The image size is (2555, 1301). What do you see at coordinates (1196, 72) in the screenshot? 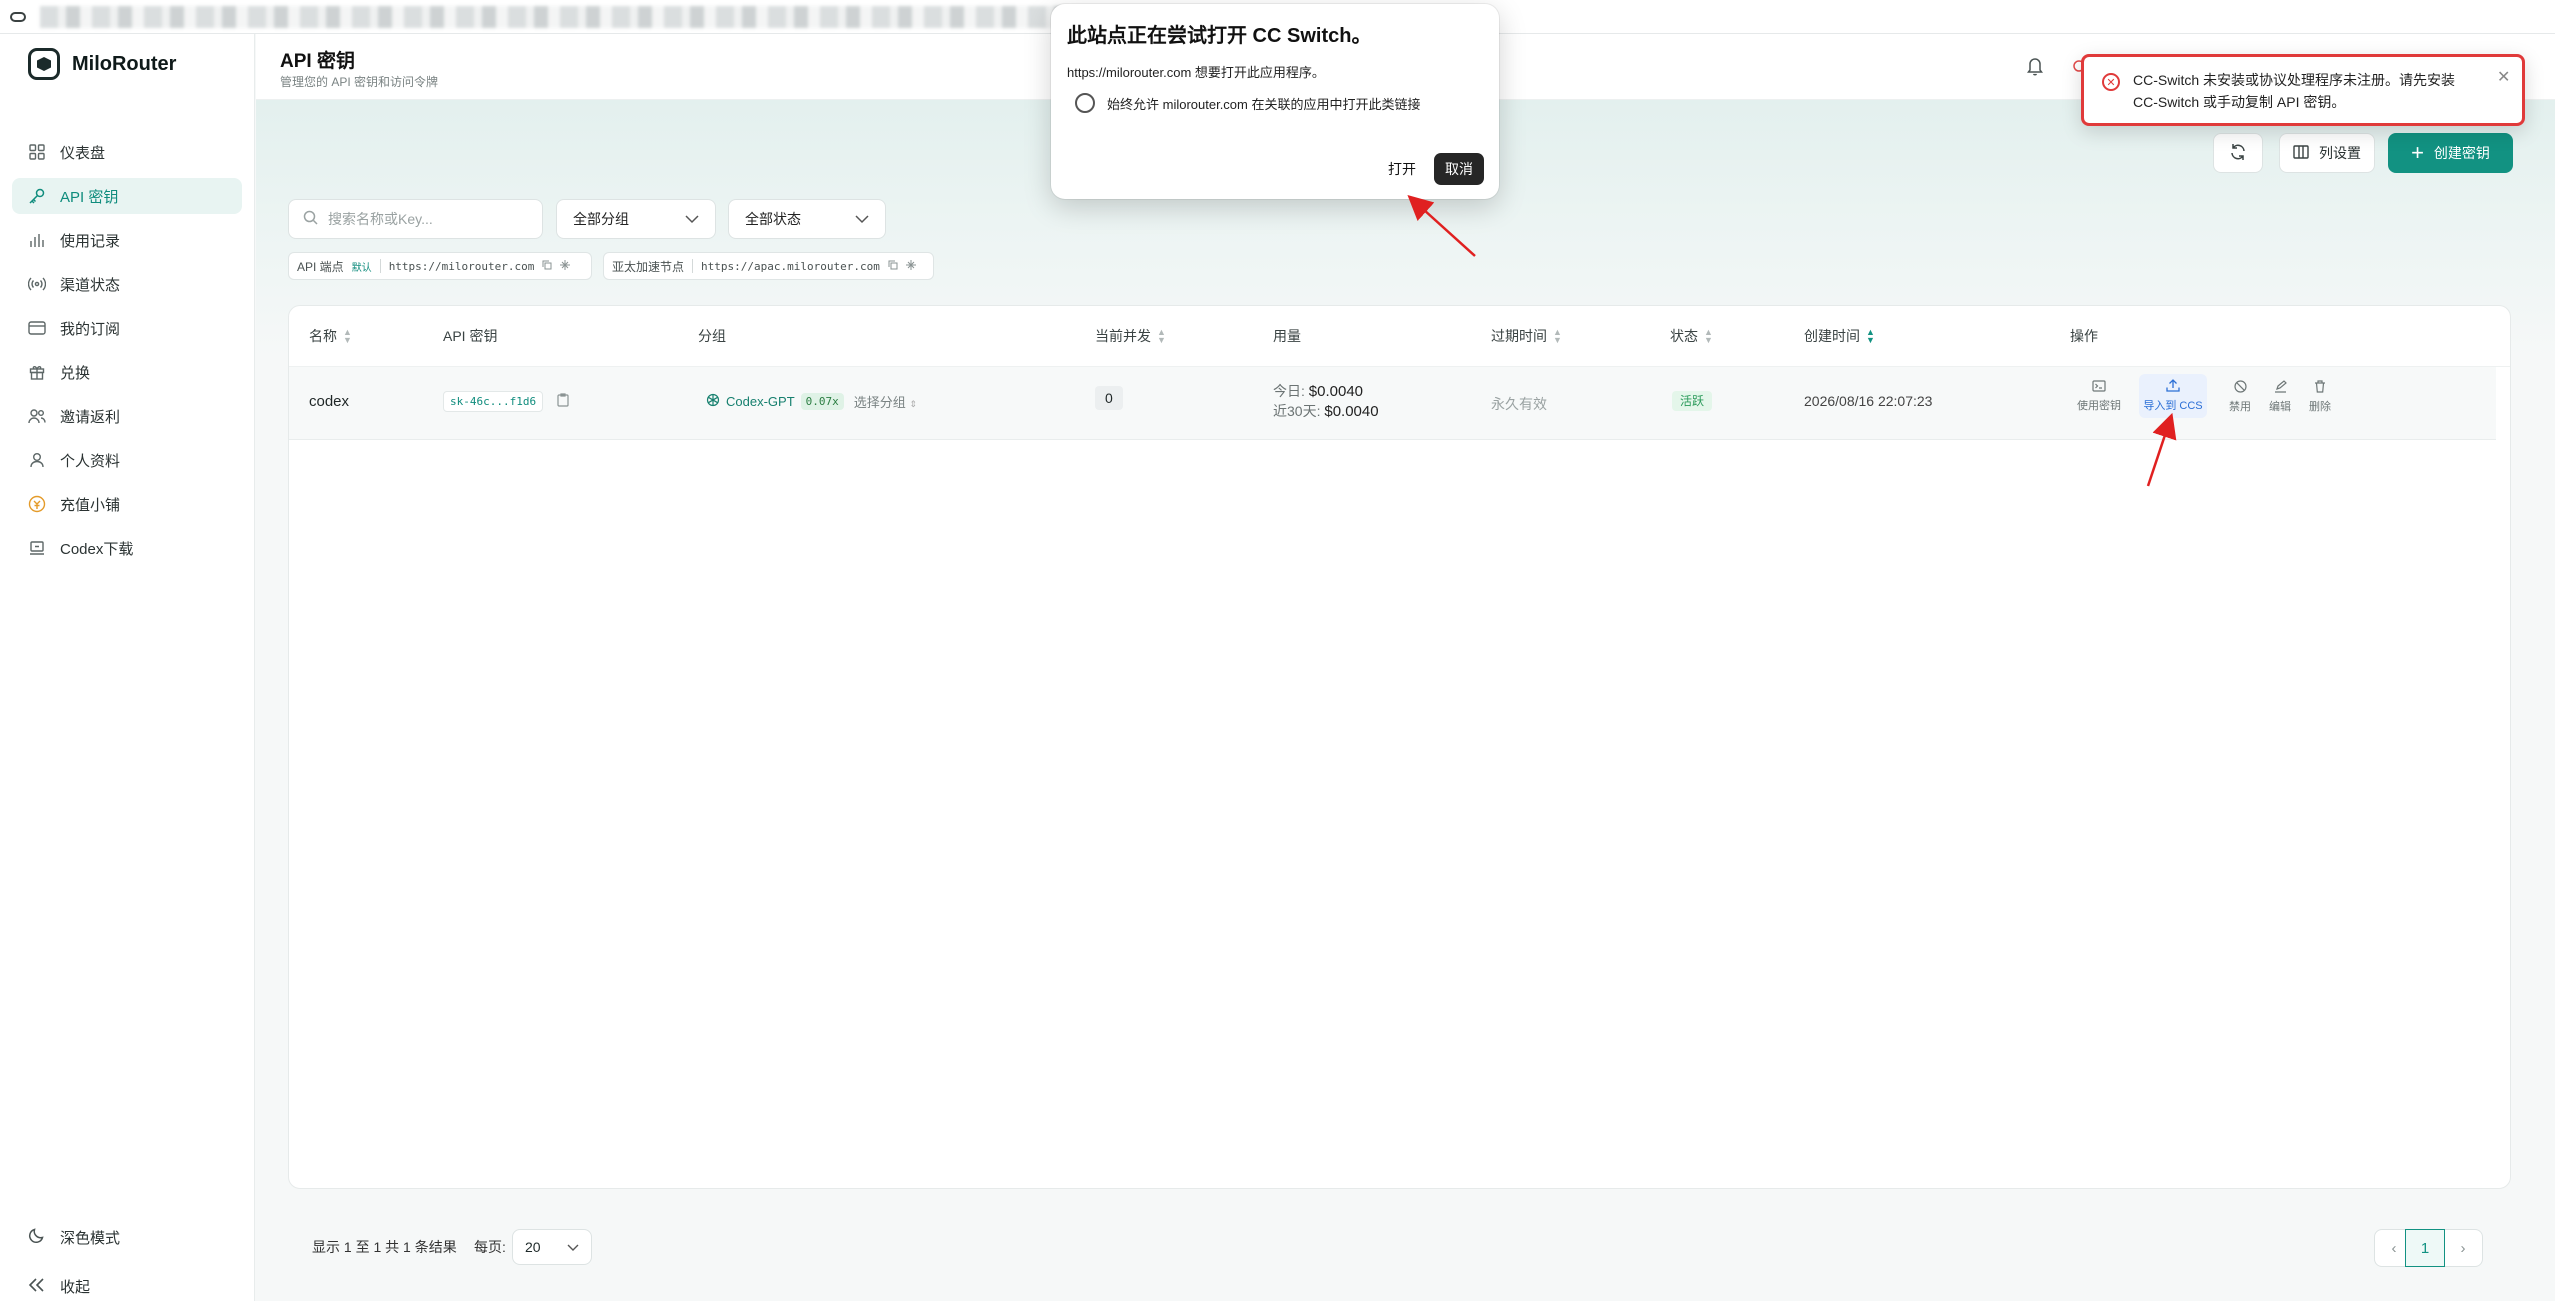
I see `dialog-message: https://milorouter.com 想要打开此应用程序。` at bounding box center [1196, 72].